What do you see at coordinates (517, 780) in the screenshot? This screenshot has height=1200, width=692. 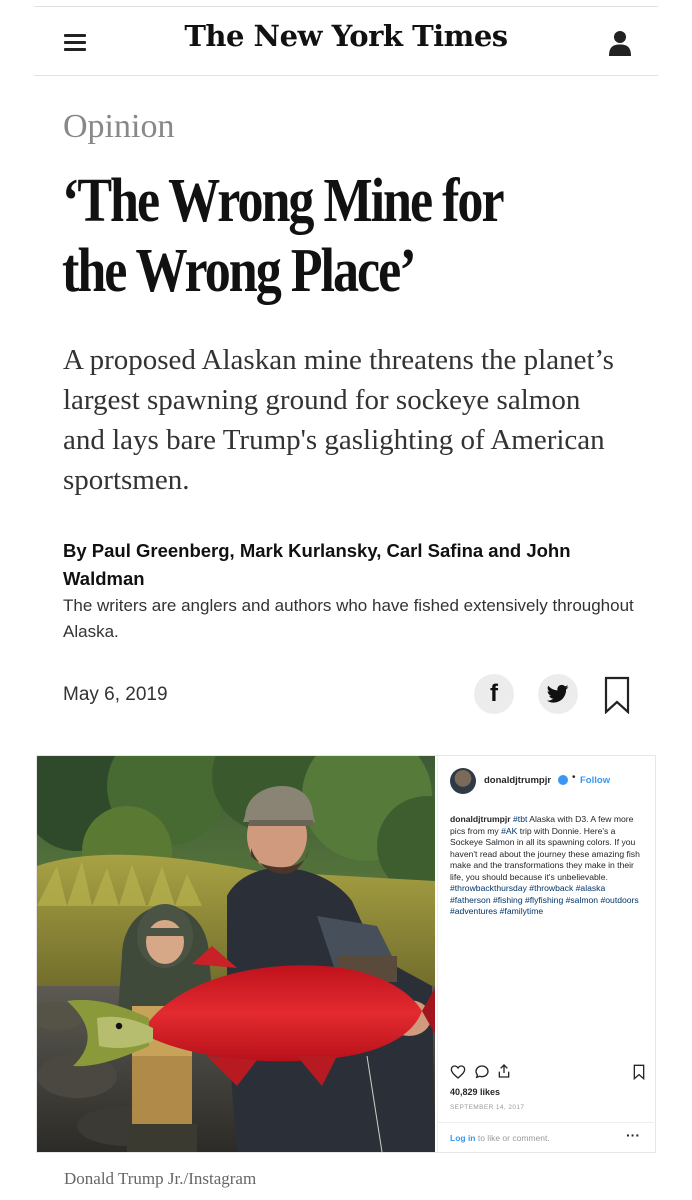 I see `instagram-username: donaldjtrumpjr` at bounding box center [517, 780].